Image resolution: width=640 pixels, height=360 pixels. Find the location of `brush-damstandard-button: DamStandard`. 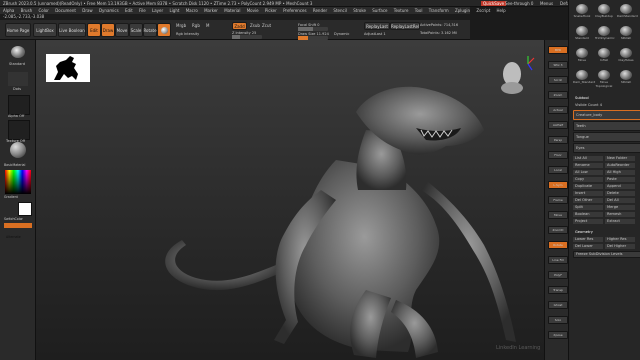

brush-damstandard-button: DamStandard is located at coordinates (627, 12).